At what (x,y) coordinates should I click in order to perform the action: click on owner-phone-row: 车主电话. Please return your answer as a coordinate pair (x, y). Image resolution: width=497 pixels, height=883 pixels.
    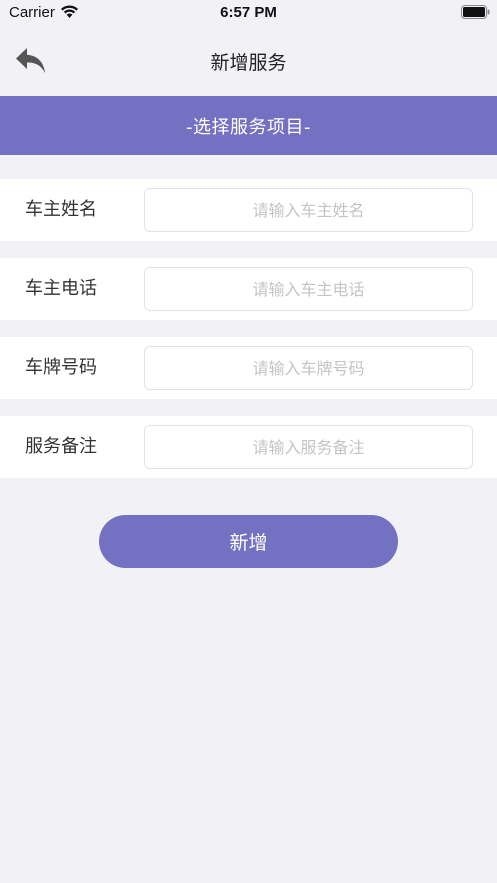
    Looking at the image, I should click on (248, 289).